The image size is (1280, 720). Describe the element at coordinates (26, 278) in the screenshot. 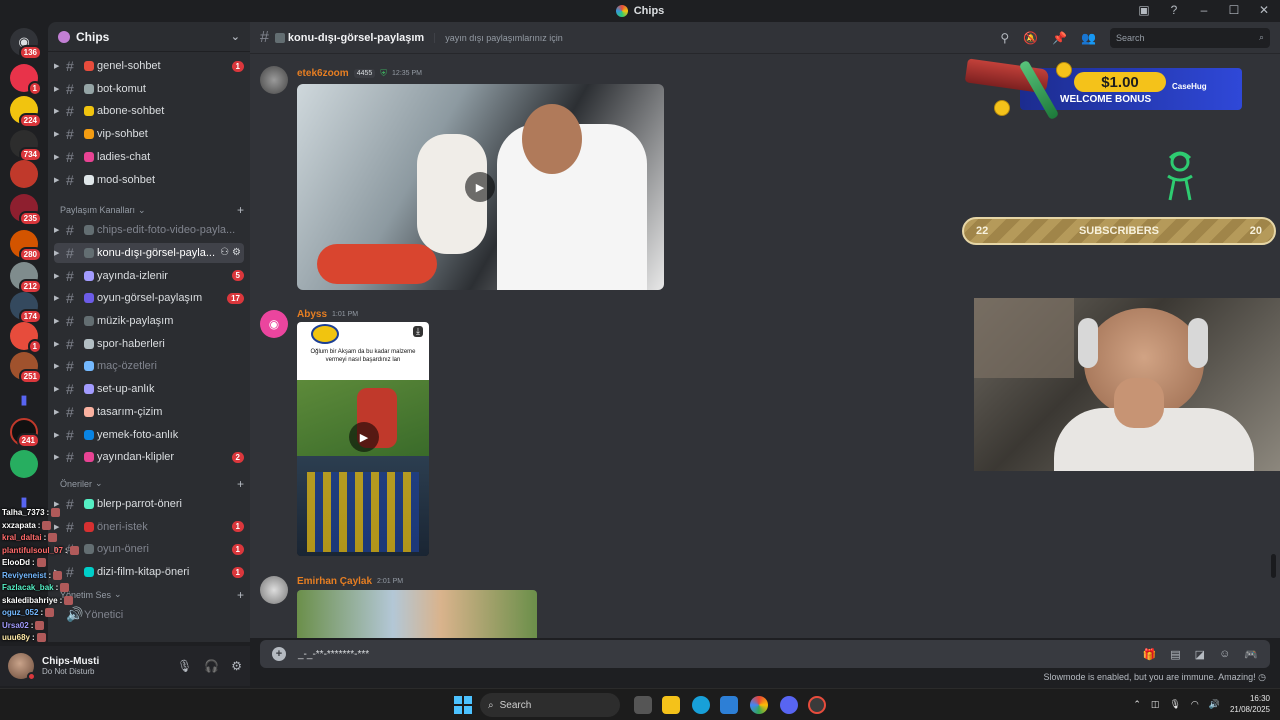

I see `server-icon: 212` at that location.